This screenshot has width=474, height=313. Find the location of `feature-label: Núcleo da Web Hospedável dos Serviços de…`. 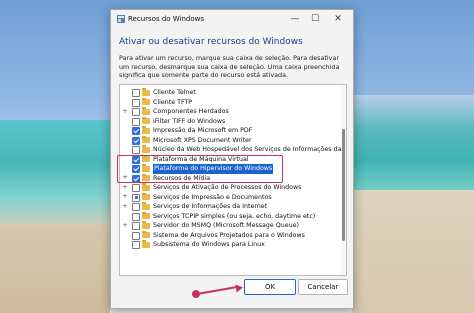

feature-label: Núcleo da Web Hospedável dos Serviços de… is located at coordinates (247, 150).